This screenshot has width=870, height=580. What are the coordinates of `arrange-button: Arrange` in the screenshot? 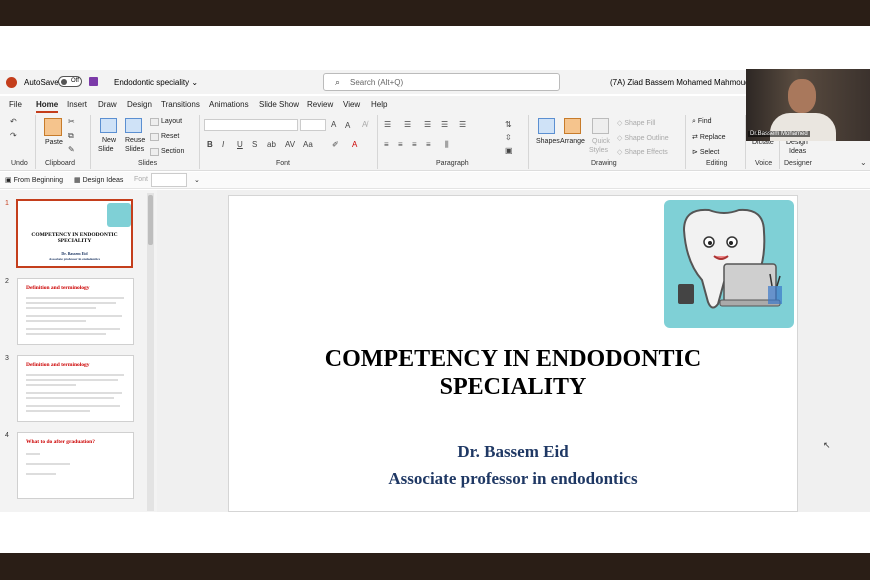 It's located at (572, 141).